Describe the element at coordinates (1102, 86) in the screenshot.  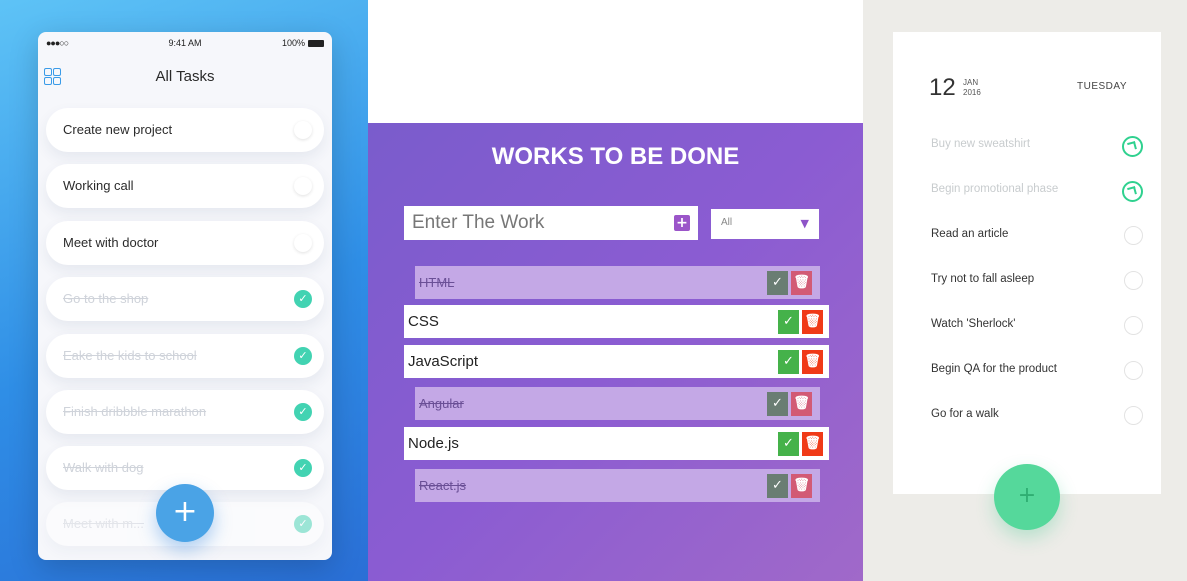
I see `date-weekday: TUESDAY` at that location.